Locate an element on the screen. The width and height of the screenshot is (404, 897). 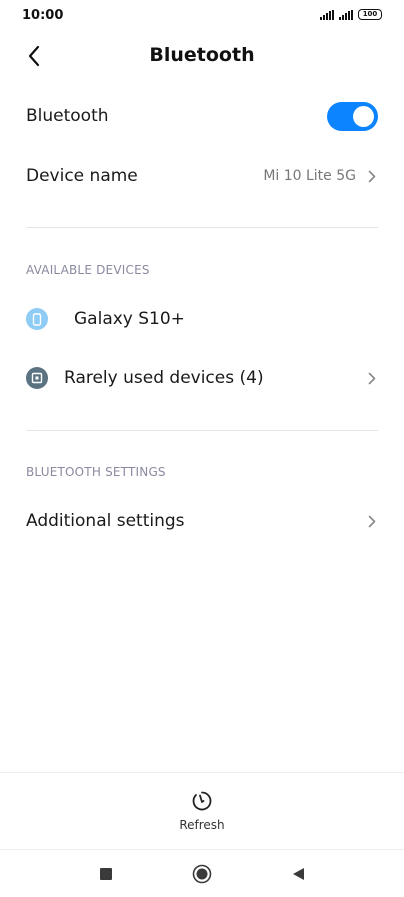
refresh-button: Refresh is located at coordinates (202, 811).